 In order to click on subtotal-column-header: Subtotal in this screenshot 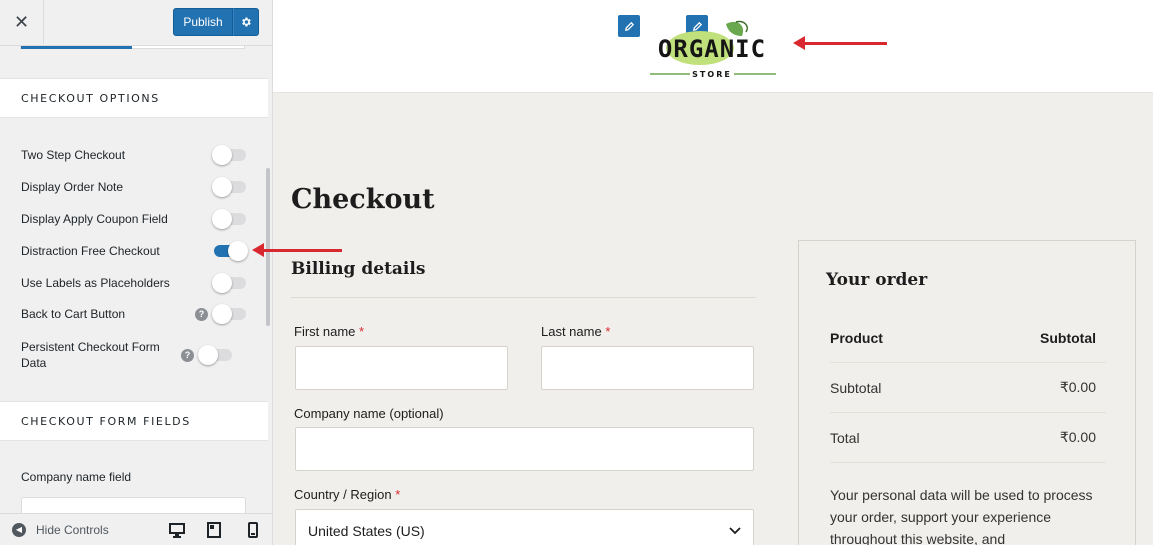, I will do `click(1068, 337)`.